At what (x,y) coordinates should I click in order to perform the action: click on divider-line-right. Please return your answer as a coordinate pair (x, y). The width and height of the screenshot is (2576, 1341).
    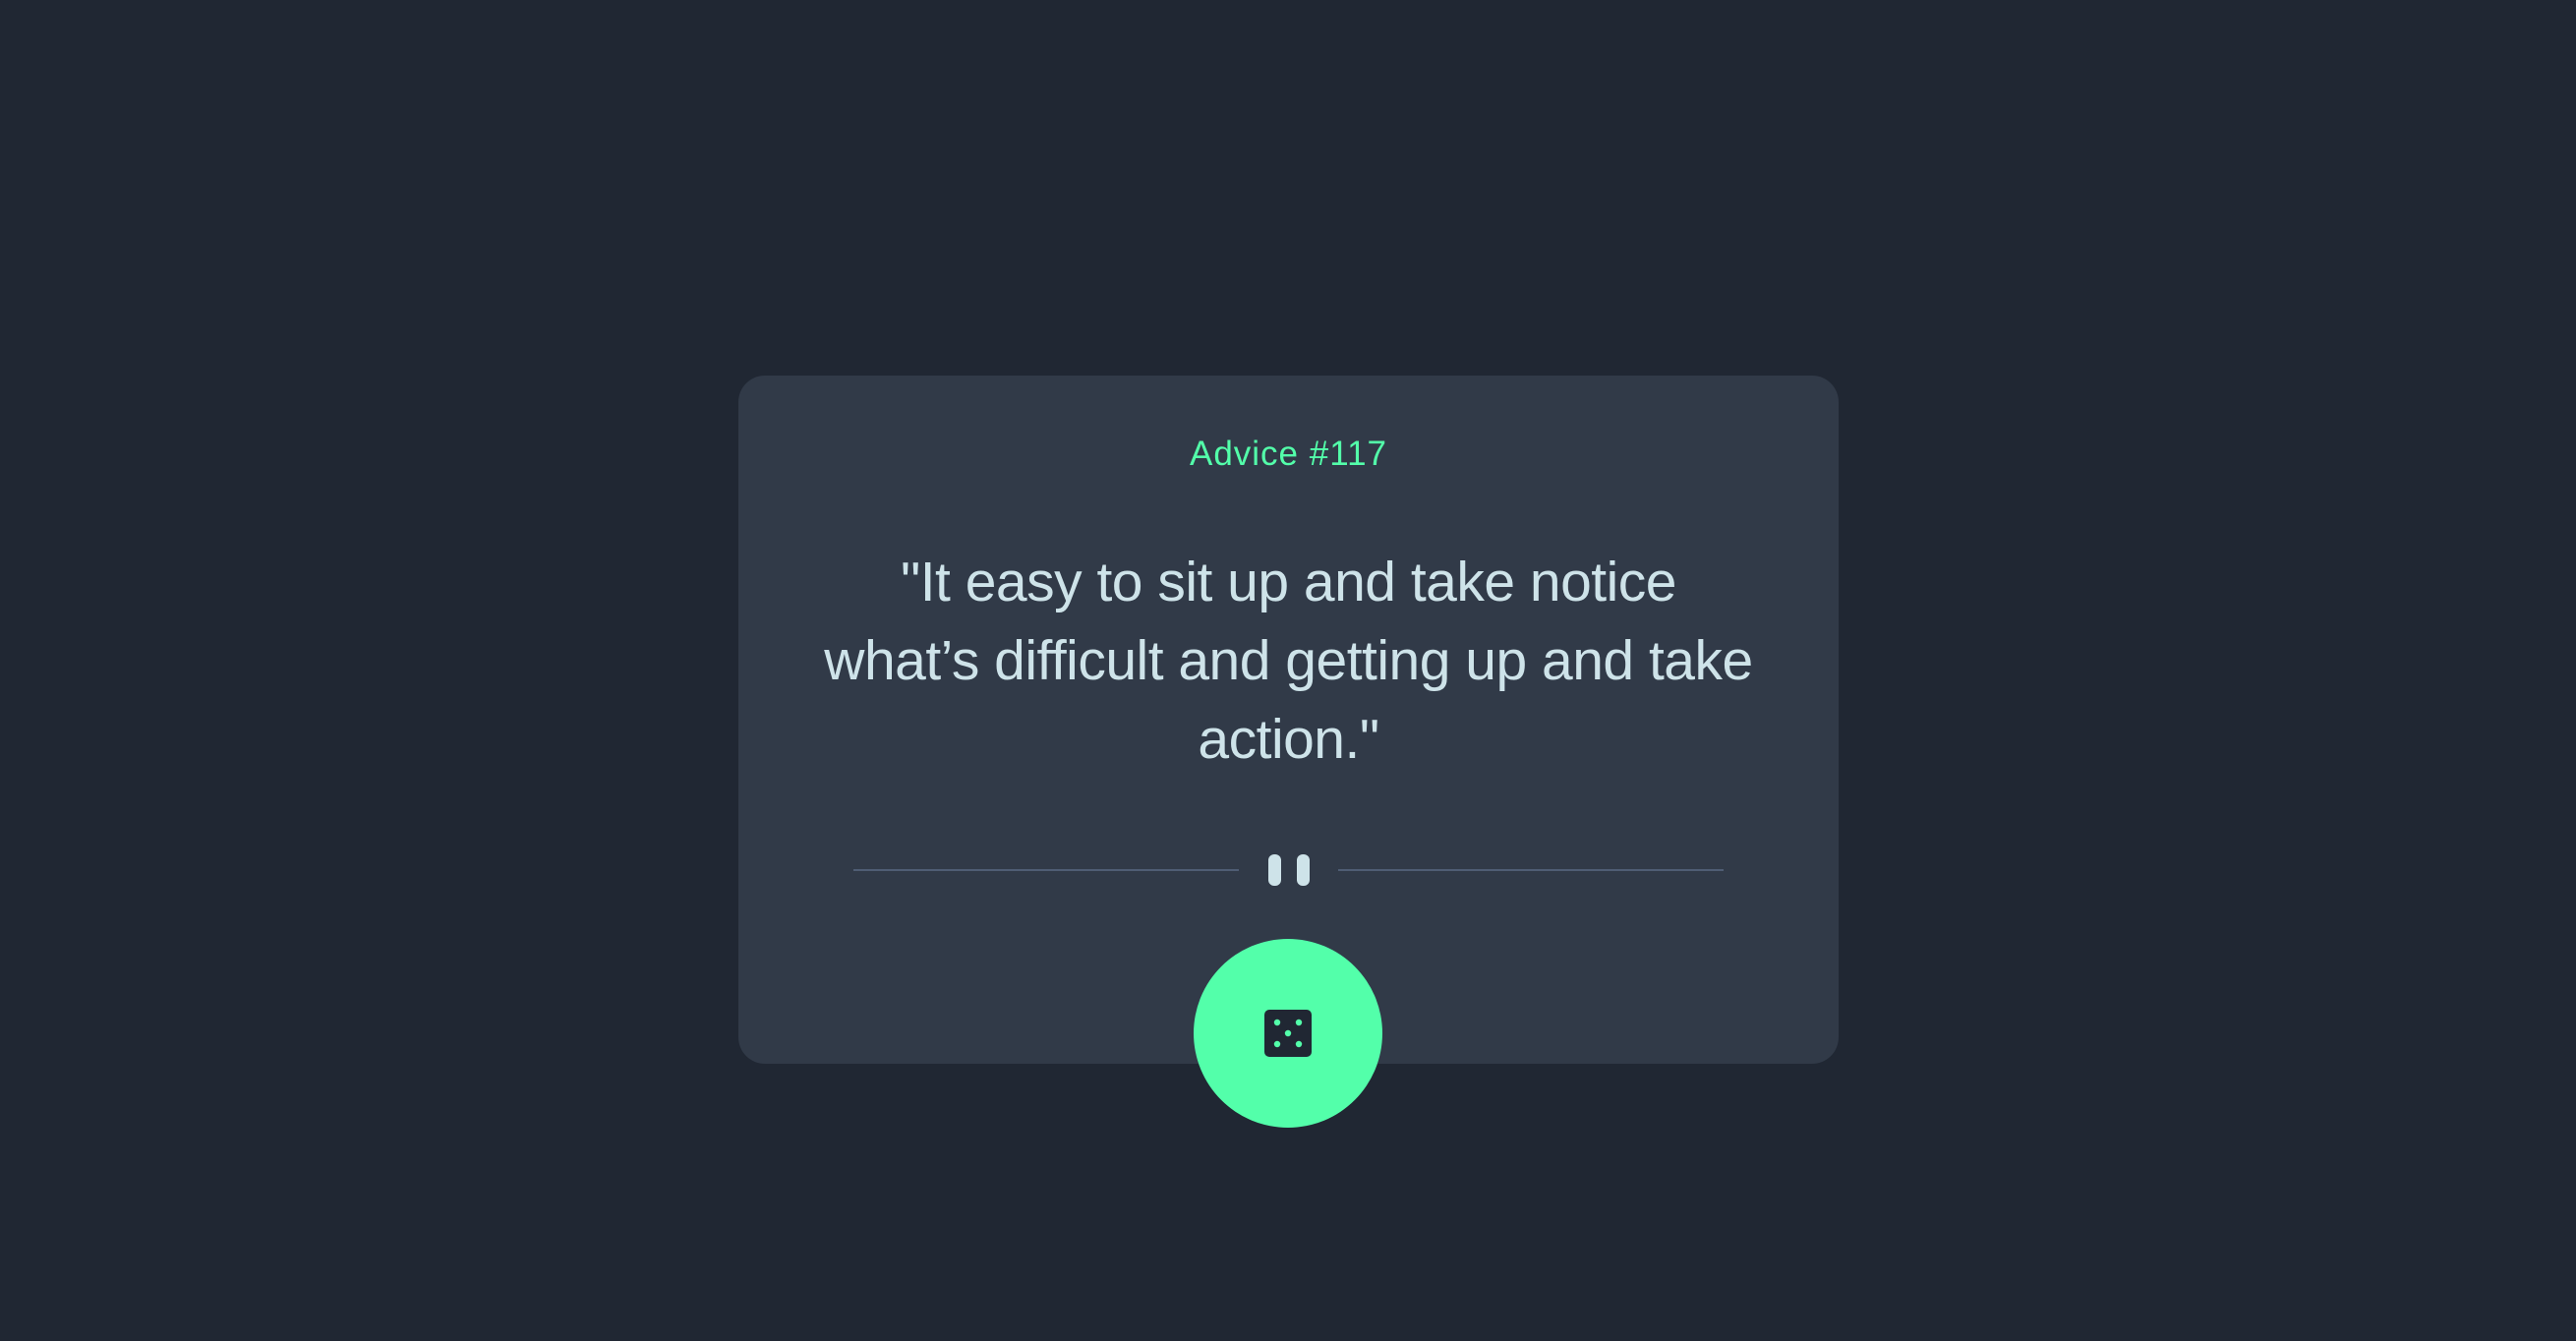
    Looking at the image, I should click on (1531, 870).